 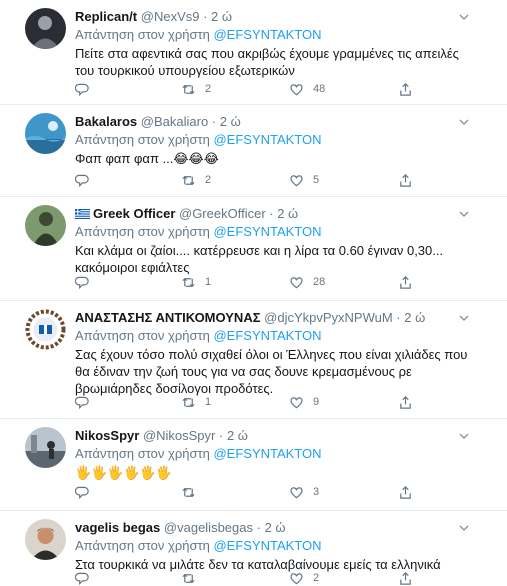 I want to click on handle: @Bakaliaro, so click(x=174, y=121).